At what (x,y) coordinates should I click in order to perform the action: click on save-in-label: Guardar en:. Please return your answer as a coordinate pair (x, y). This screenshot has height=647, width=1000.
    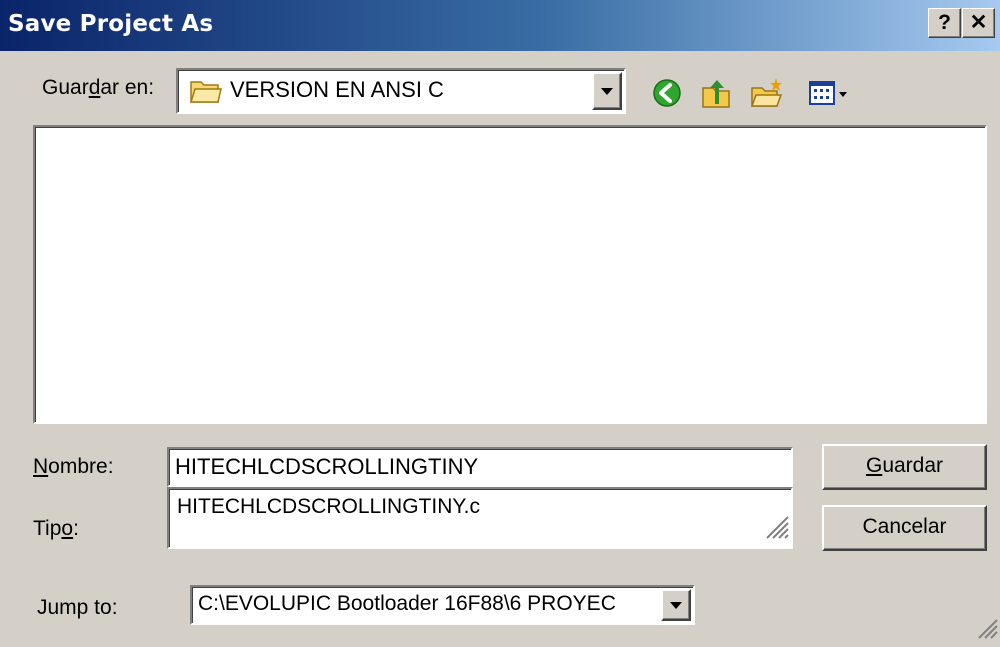
    Looking at the image, I should click on (98, 87).